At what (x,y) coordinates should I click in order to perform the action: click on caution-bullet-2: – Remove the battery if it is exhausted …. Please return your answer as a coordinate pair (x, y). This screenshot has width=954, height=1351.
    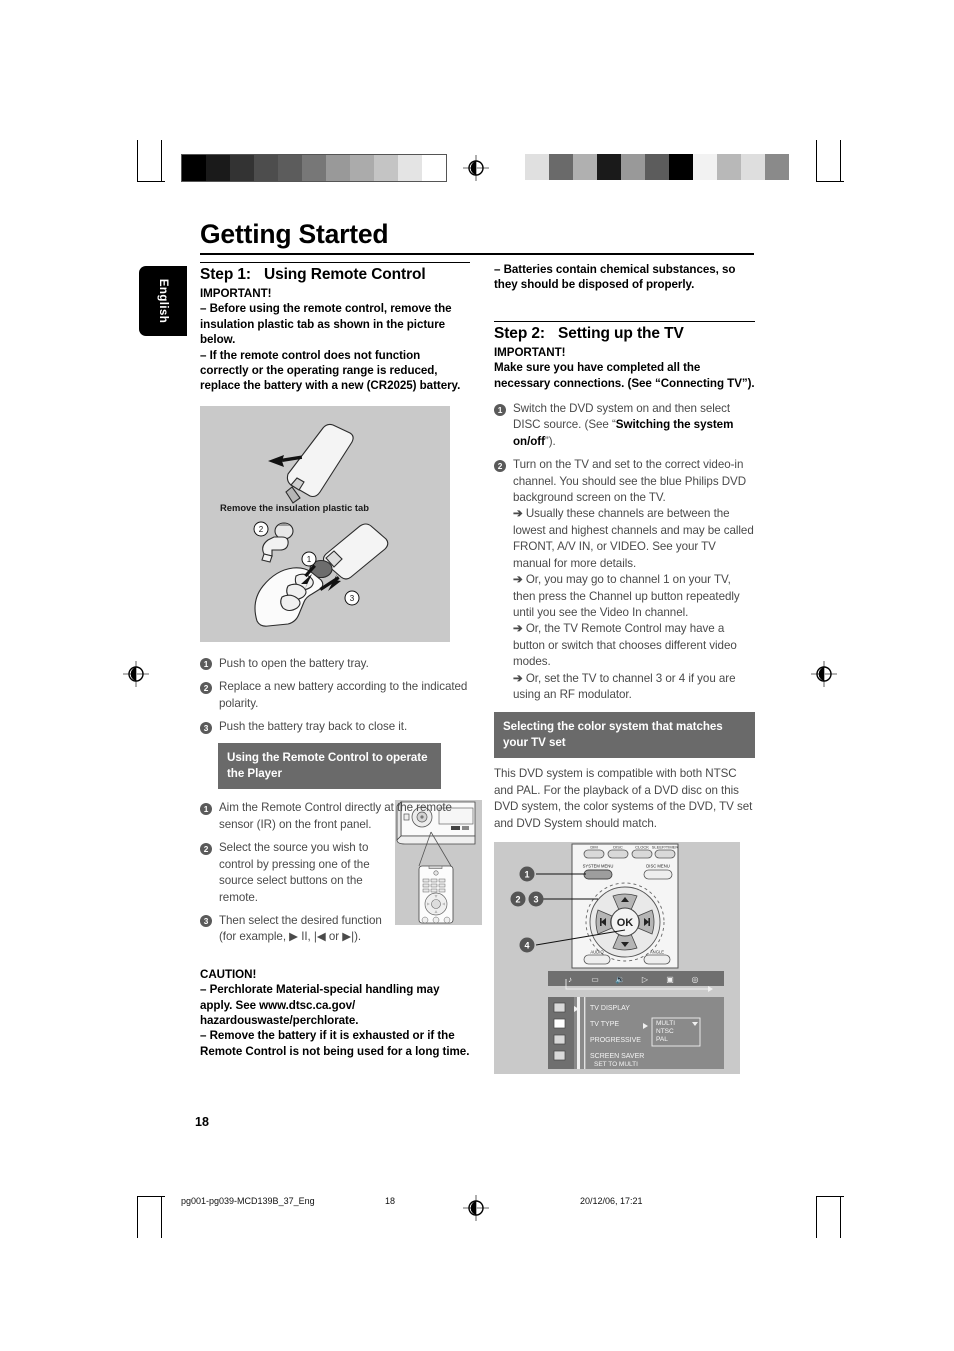
    Looking at the image, I should click on (335, 1043).